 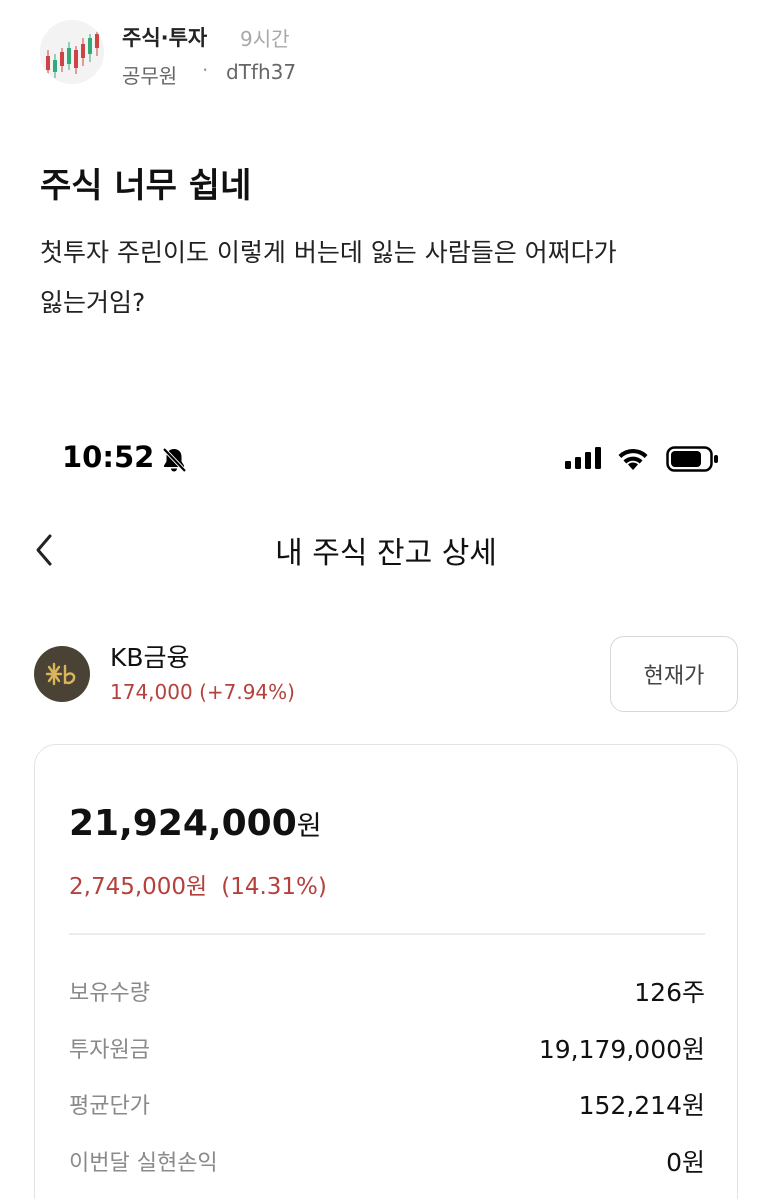 I want to click on post-title: 주식 너무 쉽네, so click(x=146, y=186).